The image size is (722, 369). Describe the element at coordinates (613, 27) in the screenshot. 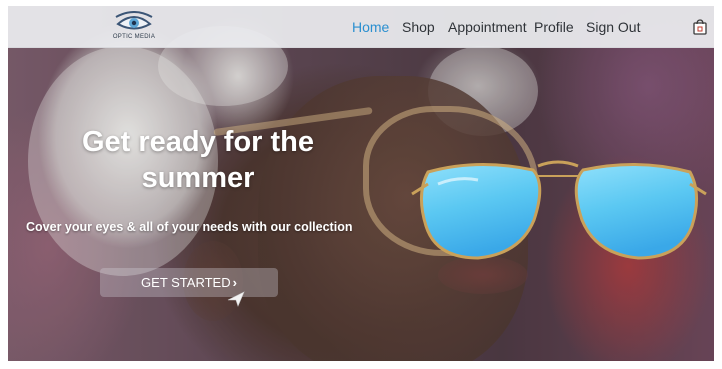

I see `nav-item-sign-out: Sign Out` at that location.